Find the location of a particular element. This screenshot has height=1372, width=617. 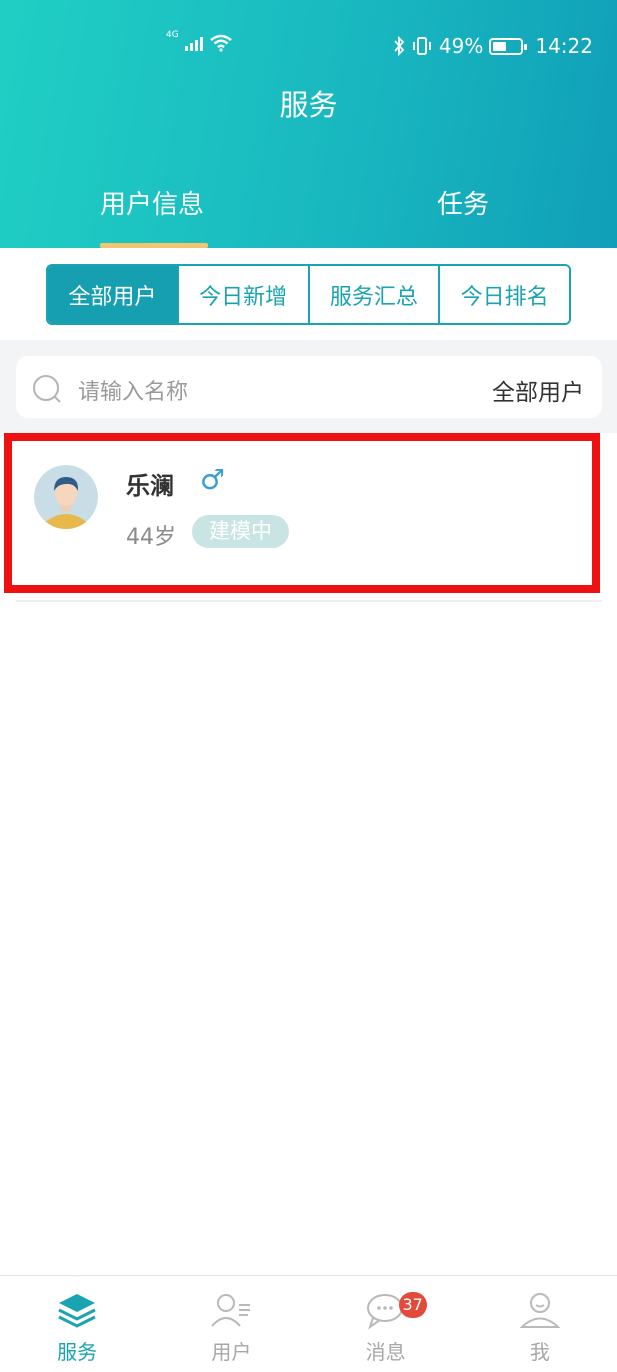

layers-icon is located at coordinates (77, 1311).